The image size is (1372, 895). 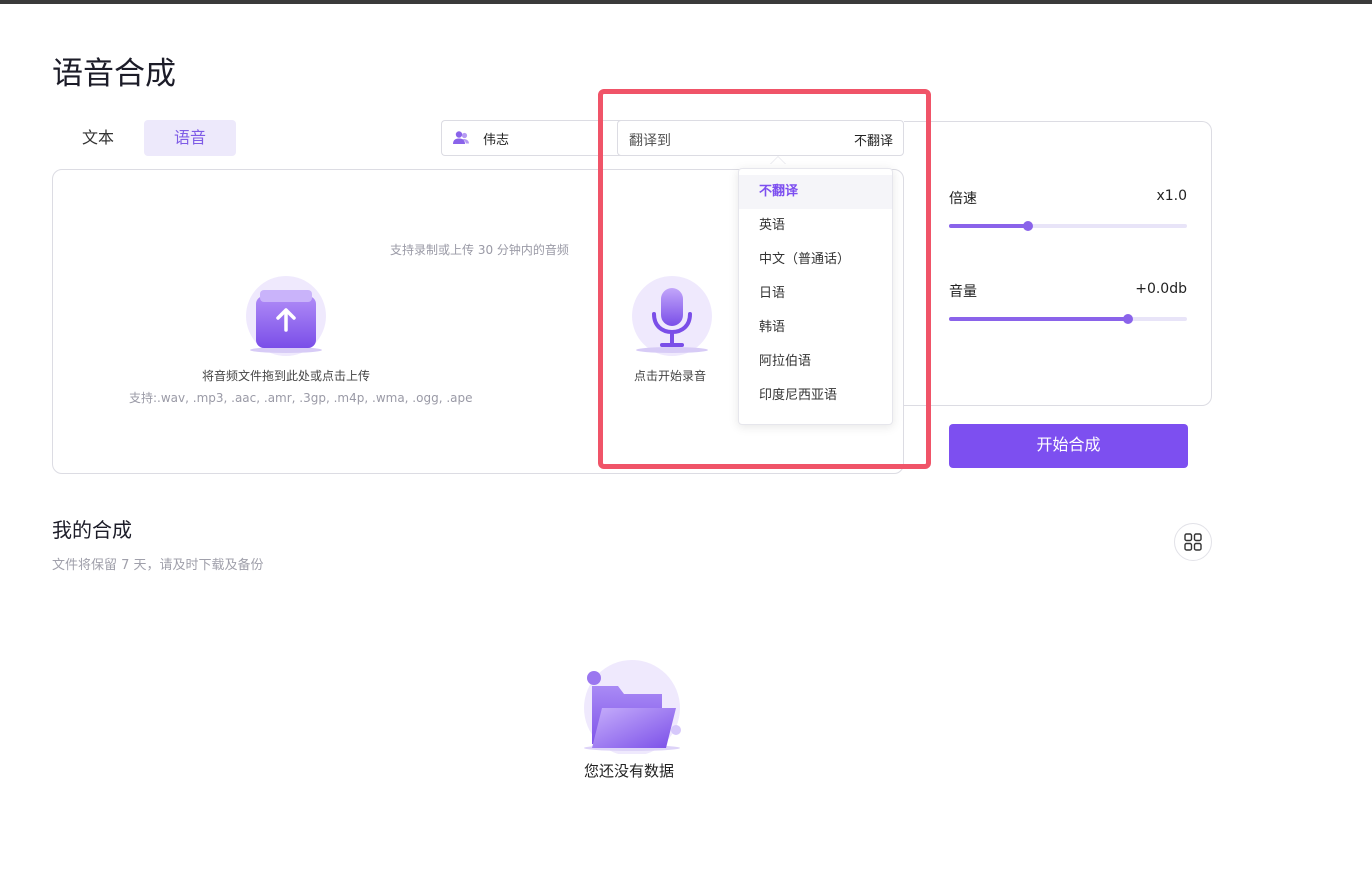 I want to click on speed-label: 倍速, so click(x=963, y=199).